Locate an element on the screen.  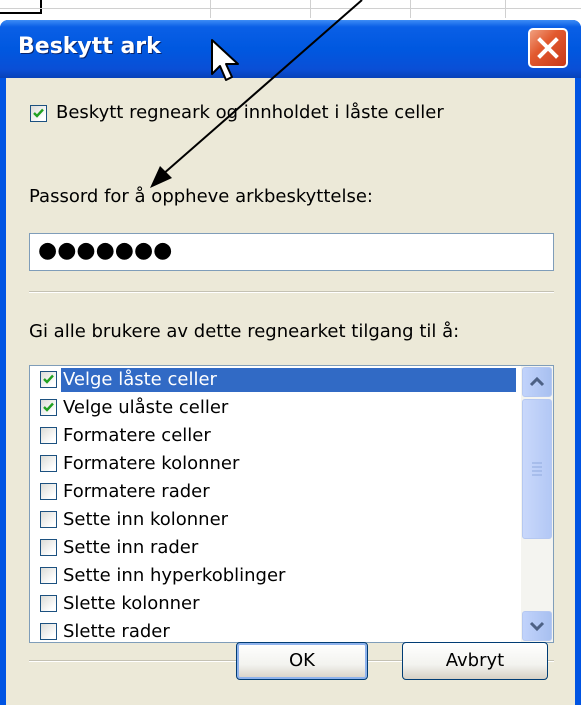
annotation-arrow-icon is located at coordinates (256, 94).